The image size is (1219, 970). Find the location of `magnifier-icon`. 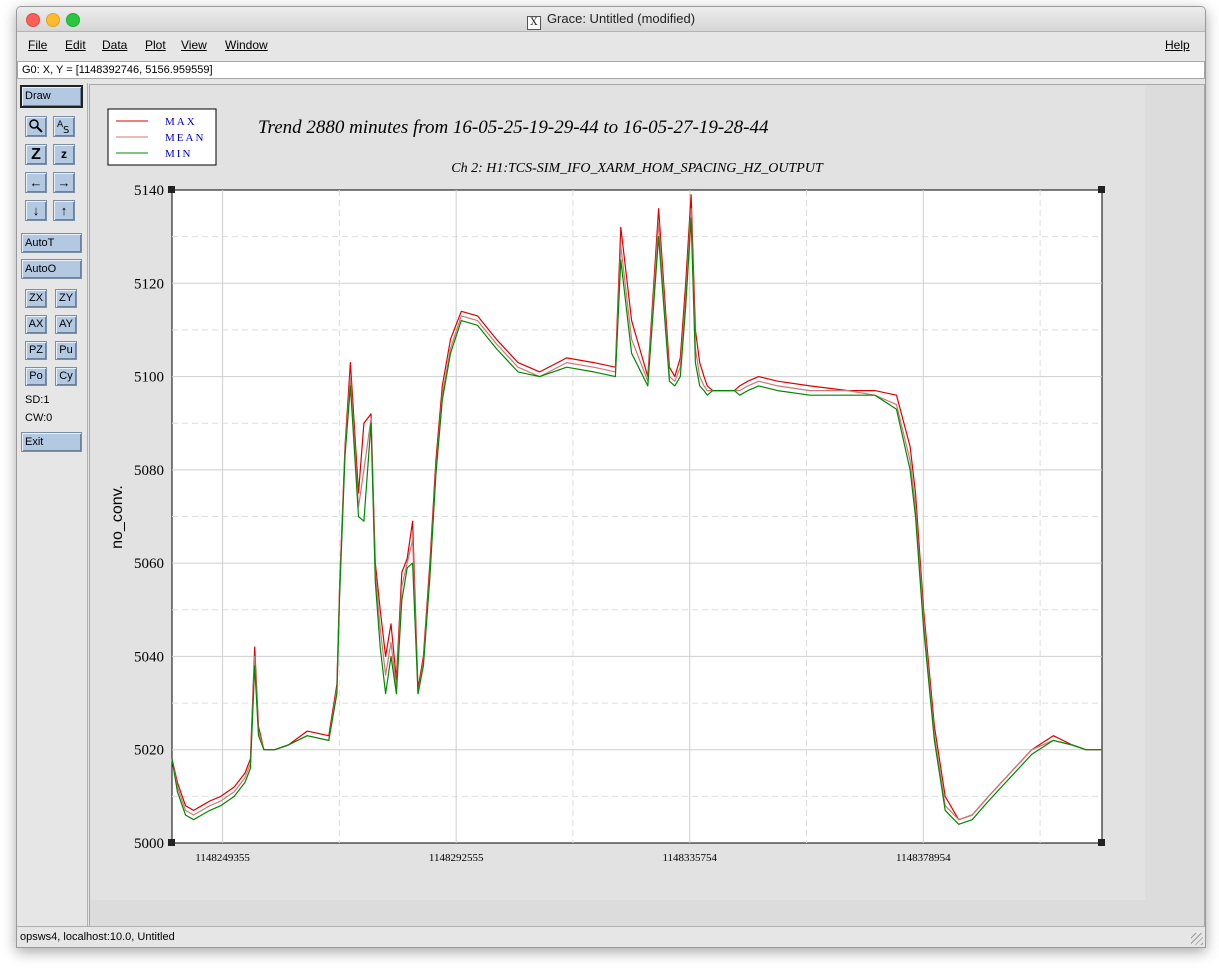

magnifier-icon is located at coordinates (36, 126).